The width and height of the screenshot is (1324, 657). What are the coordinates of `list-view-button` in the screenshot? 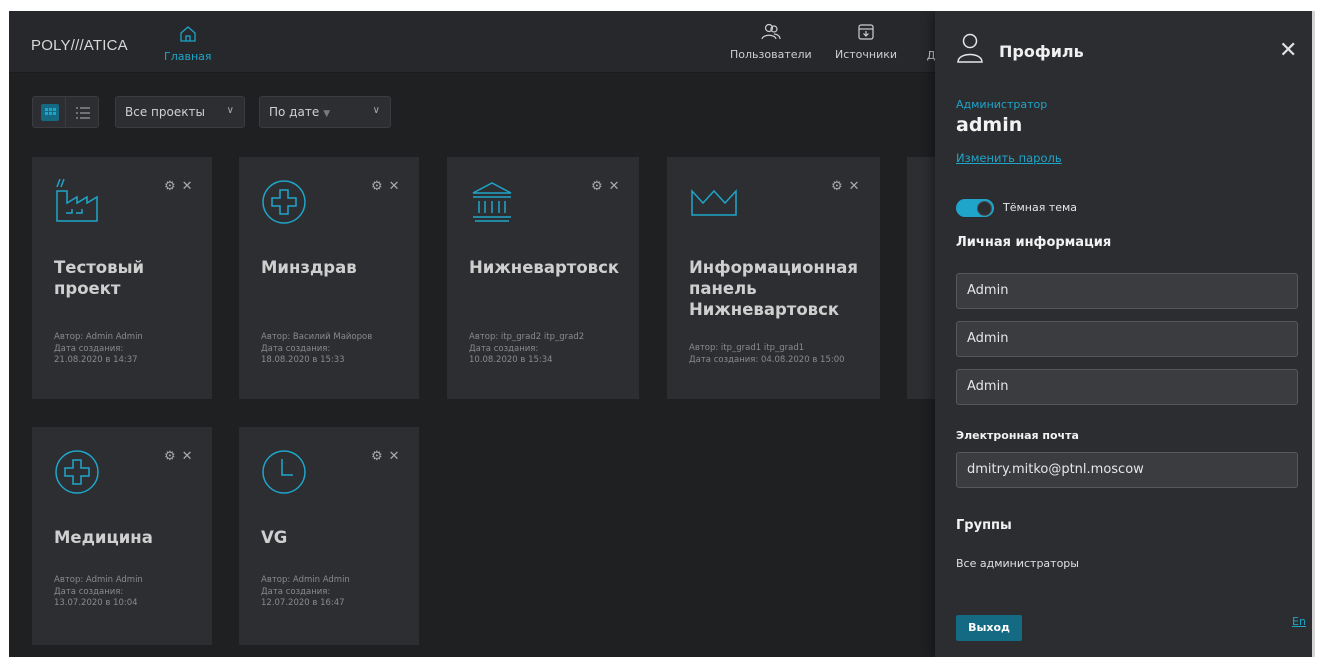 It's located at (82, 112).